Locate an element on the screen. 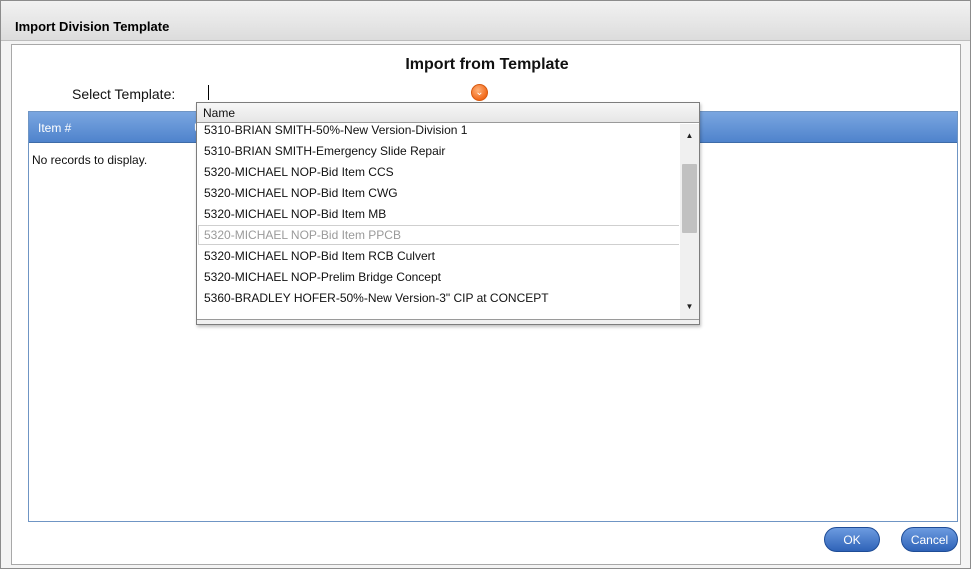 The image size is (971, 569). scrollbar-thumb is located at coordinates (689, 198).